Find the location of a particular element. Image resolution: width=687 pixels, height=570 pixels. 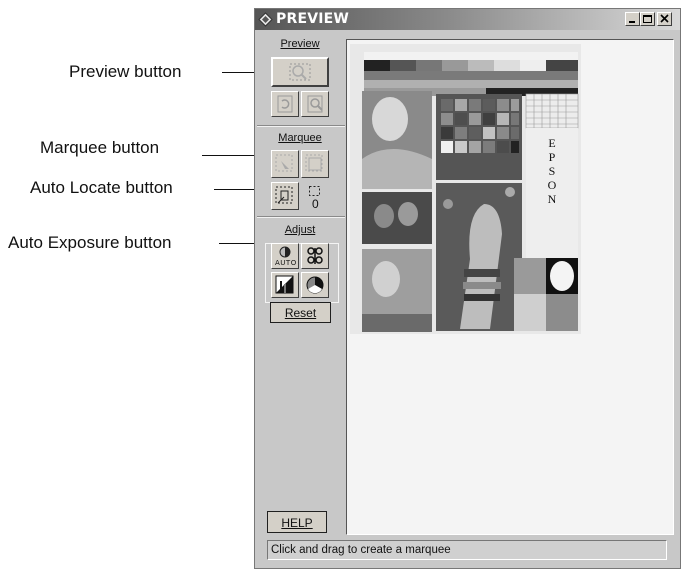

zoom-icon is located at coordinates (315, 104).